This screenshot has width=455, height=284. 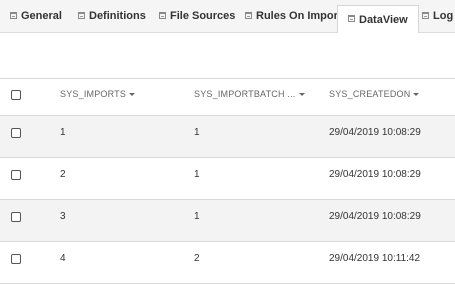 What do you see at coordinates (63, 258) in the screenshot?
I see `cell-sys-imports: 4` at bounding box center [63, 258].